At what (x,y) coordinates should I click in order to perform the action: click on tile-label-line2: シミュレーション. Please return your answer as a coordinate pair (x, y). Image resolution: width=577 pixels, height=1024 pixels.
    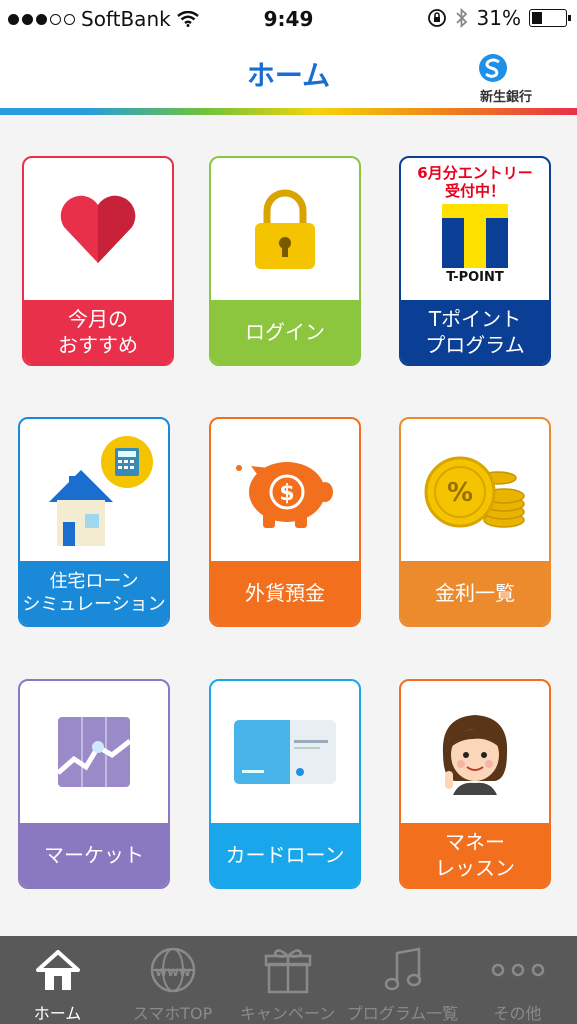
    Looking at the image, I should click on (94, 604).